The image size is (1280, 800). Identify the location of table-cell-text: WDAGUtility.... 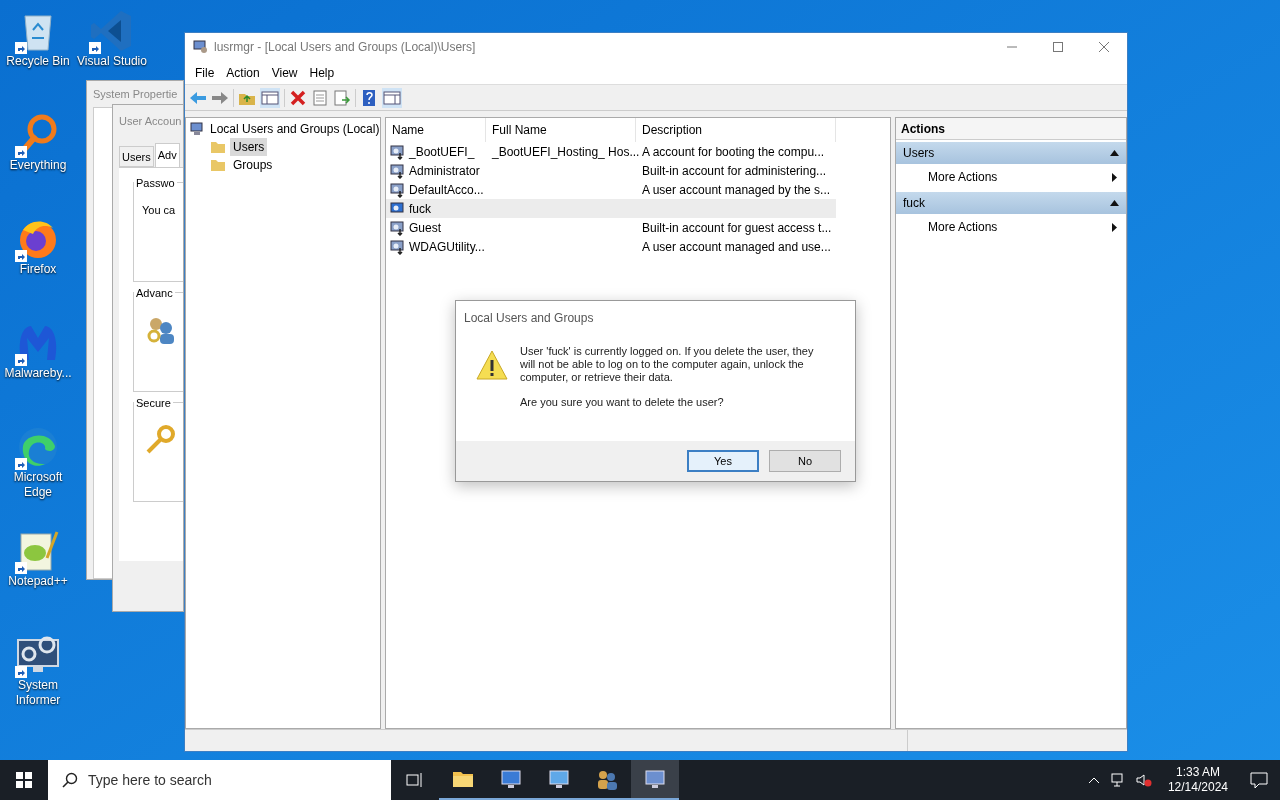
(447, 247).